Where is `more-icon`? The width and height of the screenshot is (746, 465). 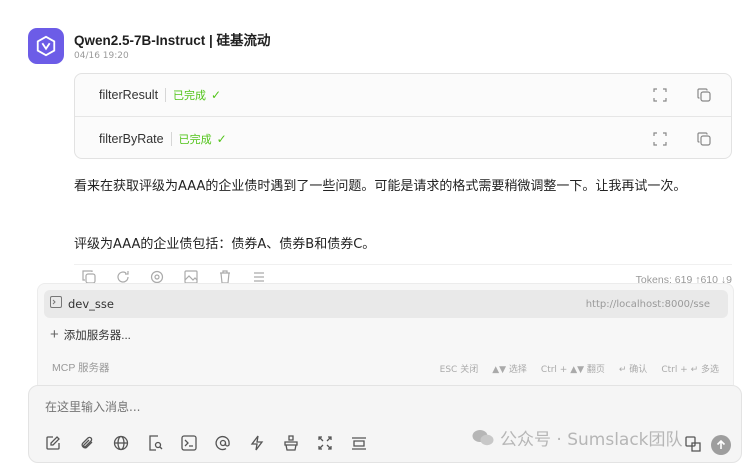 more-icon is located at coordinates (359, 443).